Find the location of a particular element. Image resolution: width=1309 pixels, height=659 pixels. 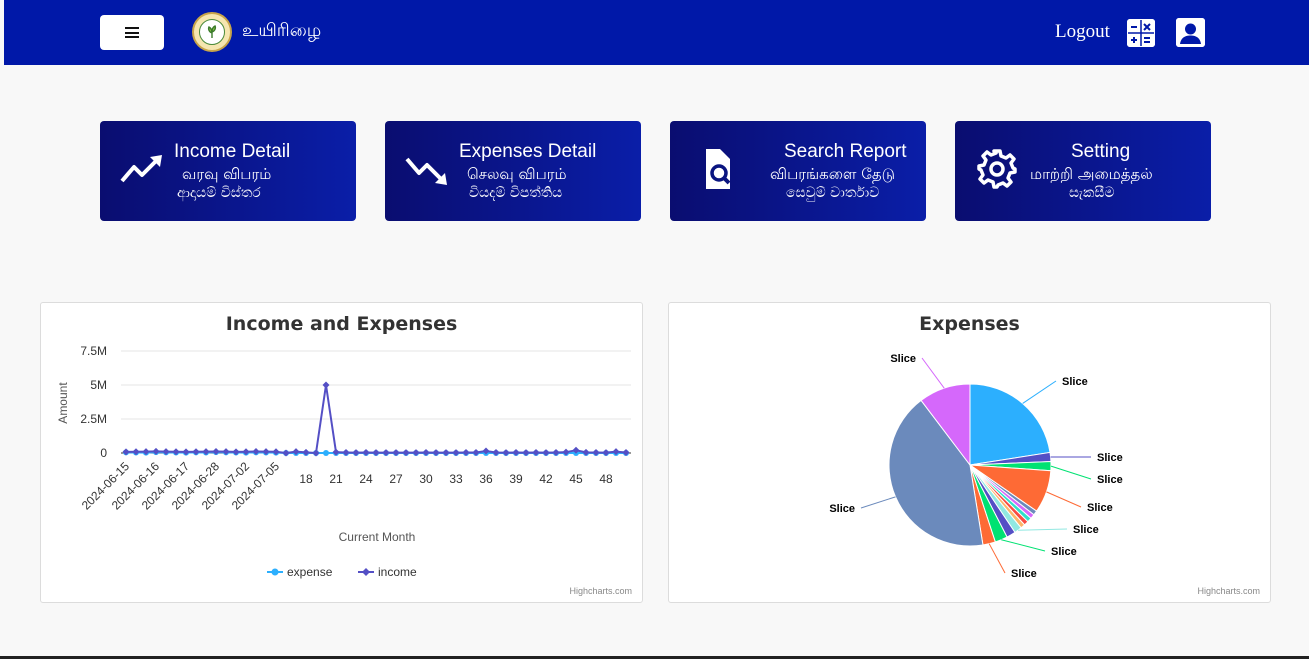

income-detail-tile: Income Detail வரவு விபரம் ආදායම් විස්තර is located at coordinates (228, 171).